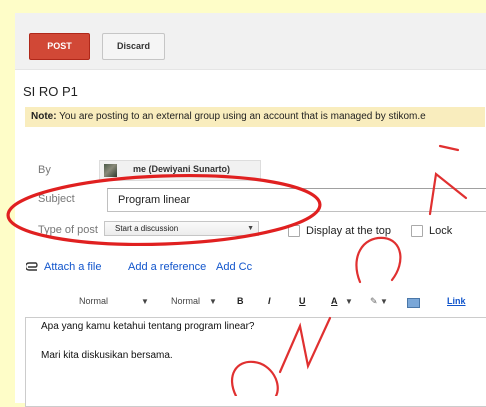  I want to click on type-of-post-label: Type of post, so click(68, 230).